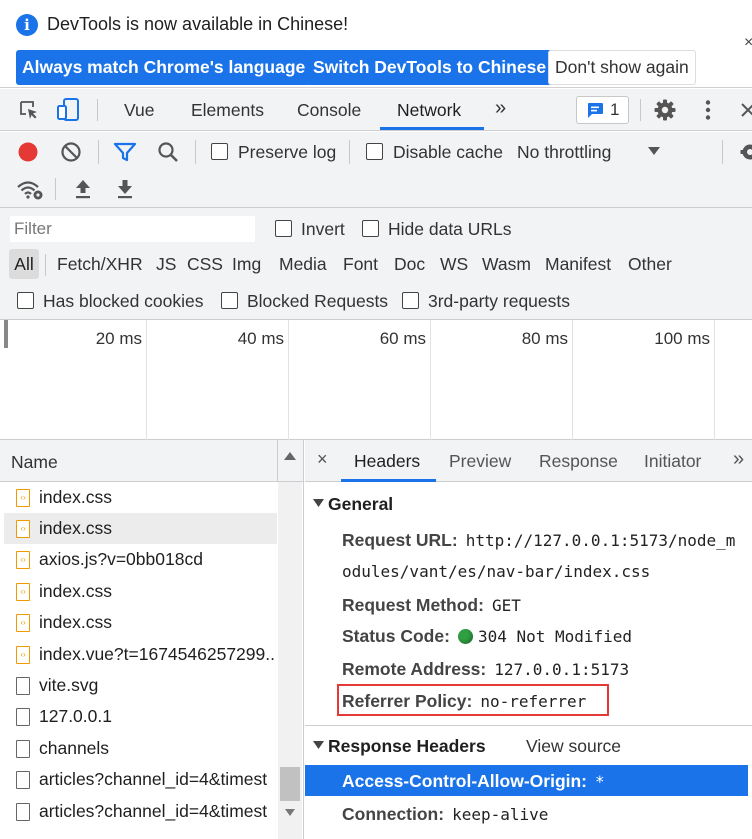 The image size is (752, 839). I want to click on dont-show-again-button: Don't show again, so click(622, 67).